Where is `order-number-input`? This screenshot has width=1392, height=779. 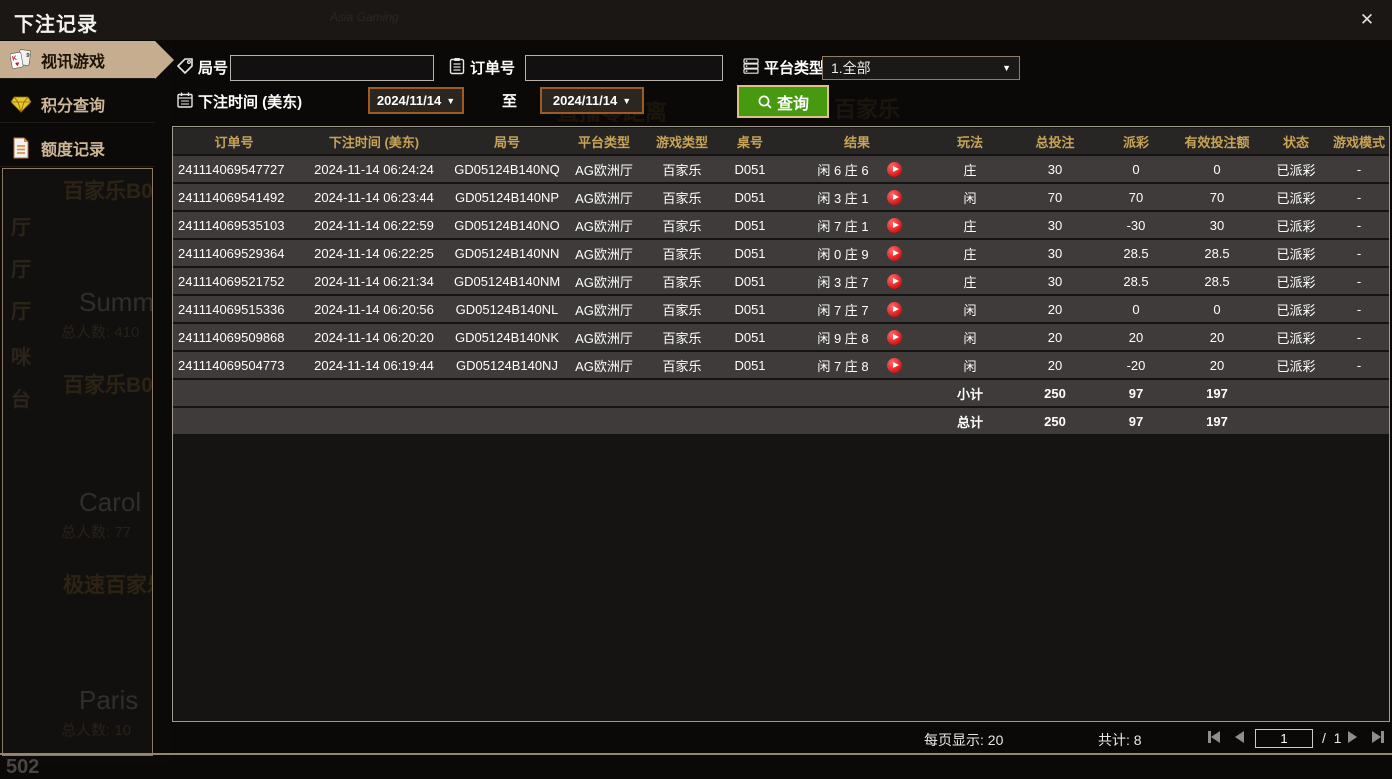 order-number-input is located at coordinates (624, 68).